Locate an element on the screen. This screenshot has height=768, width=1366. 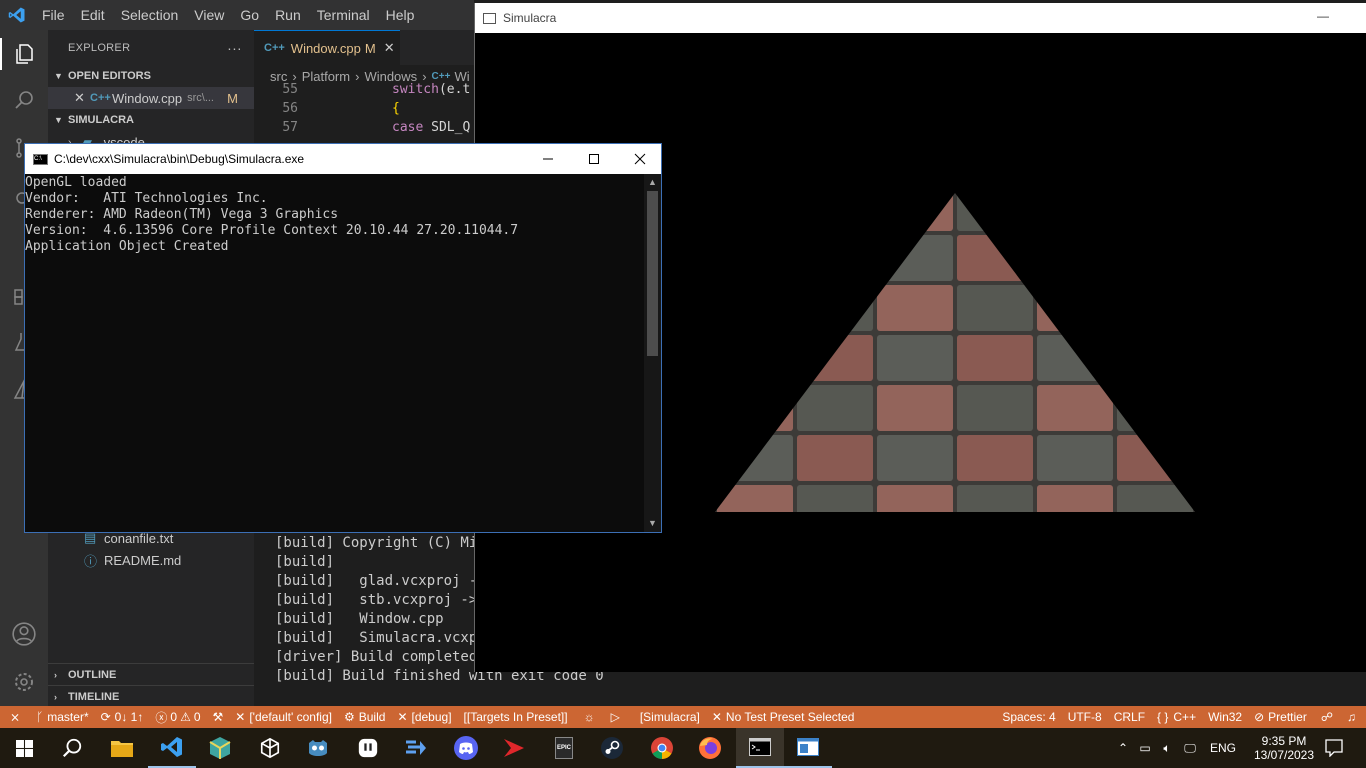
menu-selection: Selection is located at coordinates (150, 15).